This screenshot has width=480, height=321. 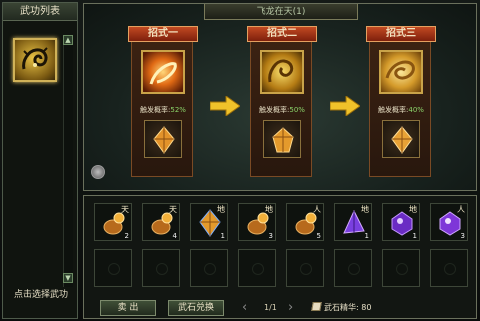 I want to click on eye-icon, so click(x=98, y=172).